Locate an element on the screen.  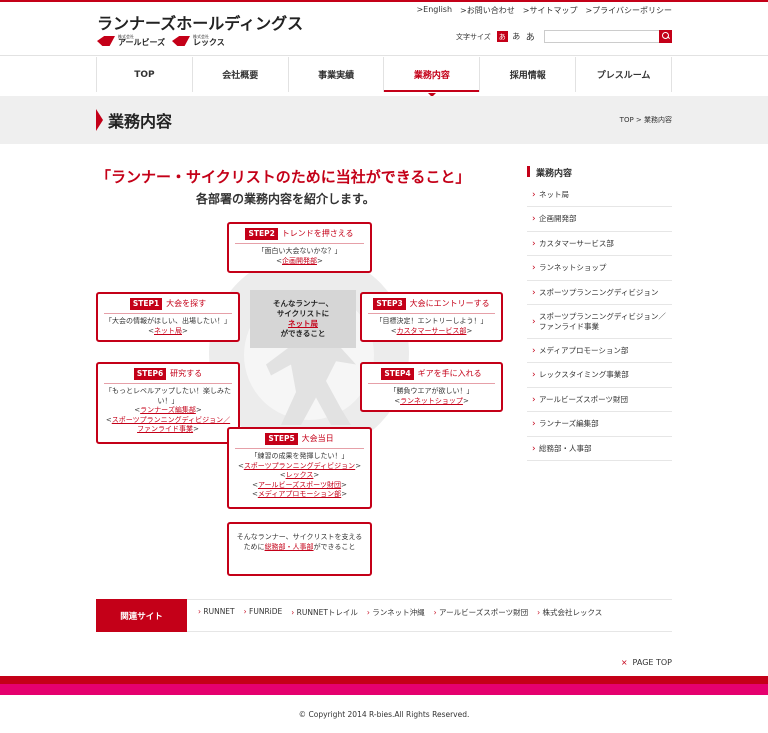
step-title: 大会当日 is located at coordinates (317, 439).